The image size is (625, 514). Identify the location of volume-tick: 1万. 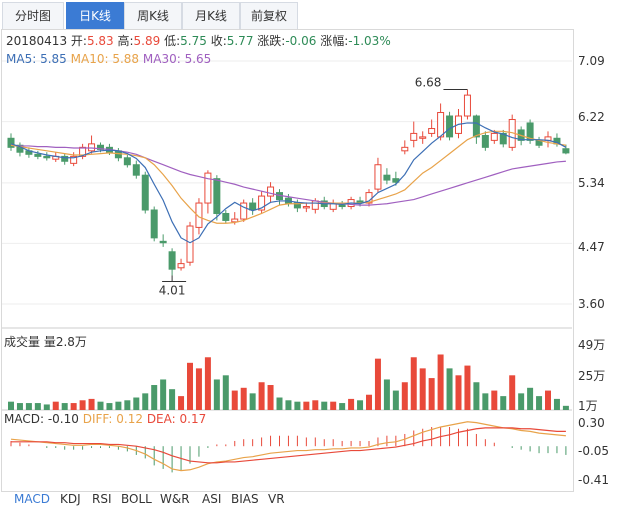
(588, 406).